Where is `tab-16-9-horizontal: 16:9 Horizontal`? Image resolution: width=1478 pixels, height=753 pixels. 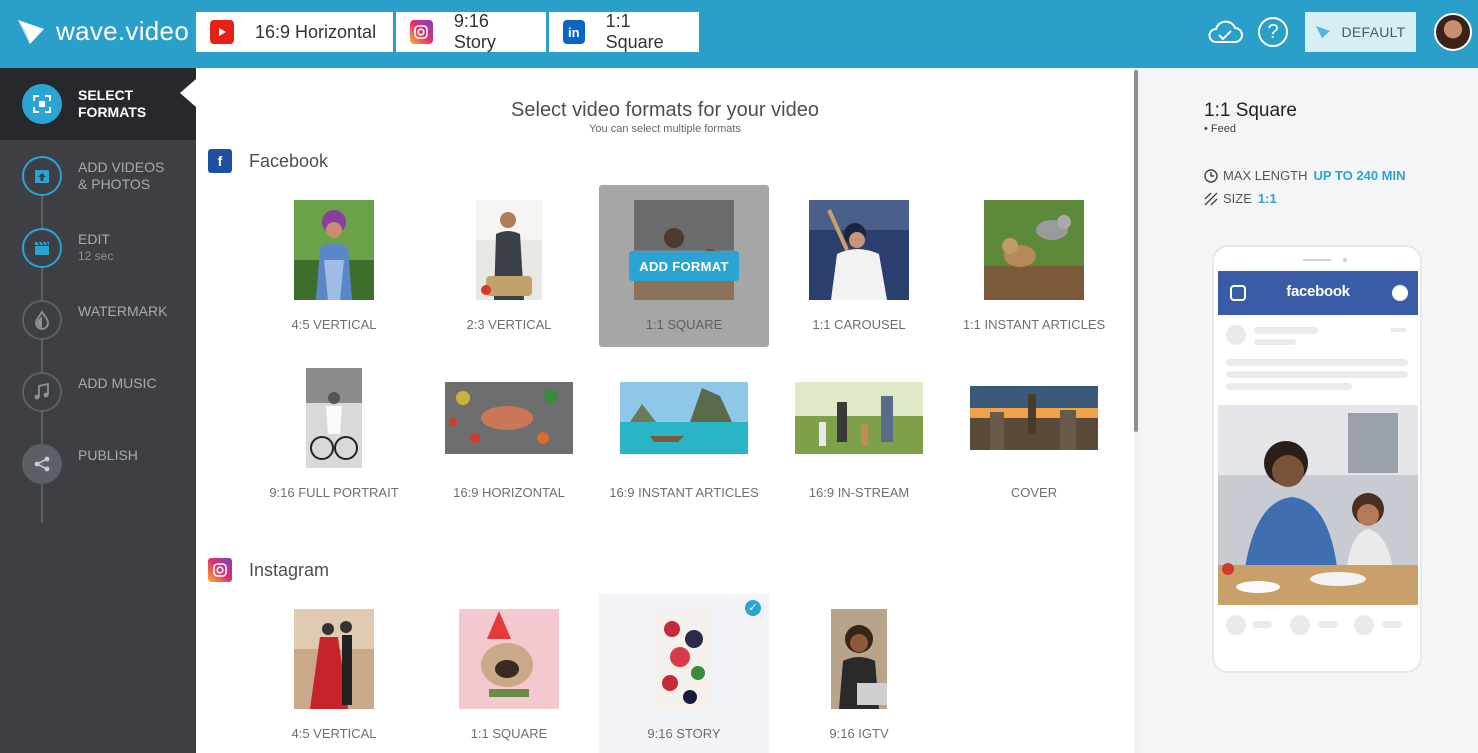
tab-16-9-horizontal: 16:9 Horizontal is located at coordinates (294, 32).